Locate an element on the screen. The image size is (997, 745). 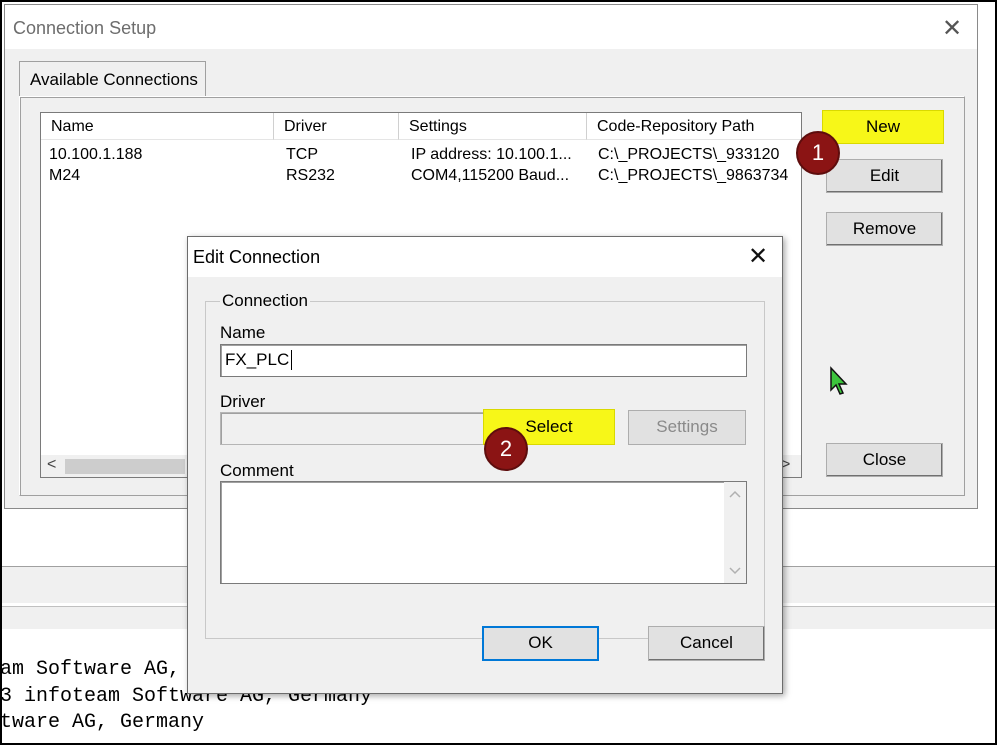
setup-titlebar: Connection Setup ✕ is located at coordinates (491, 27).